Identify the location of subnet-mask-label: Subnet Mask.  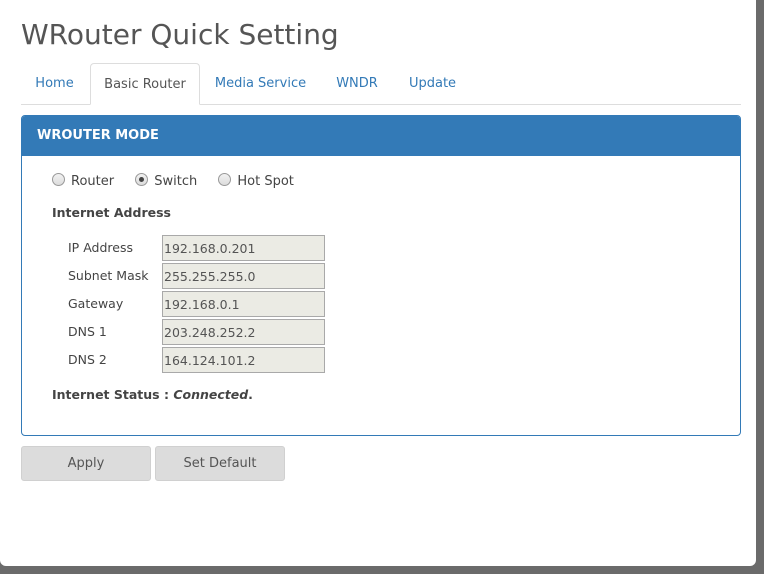
(108, 275).